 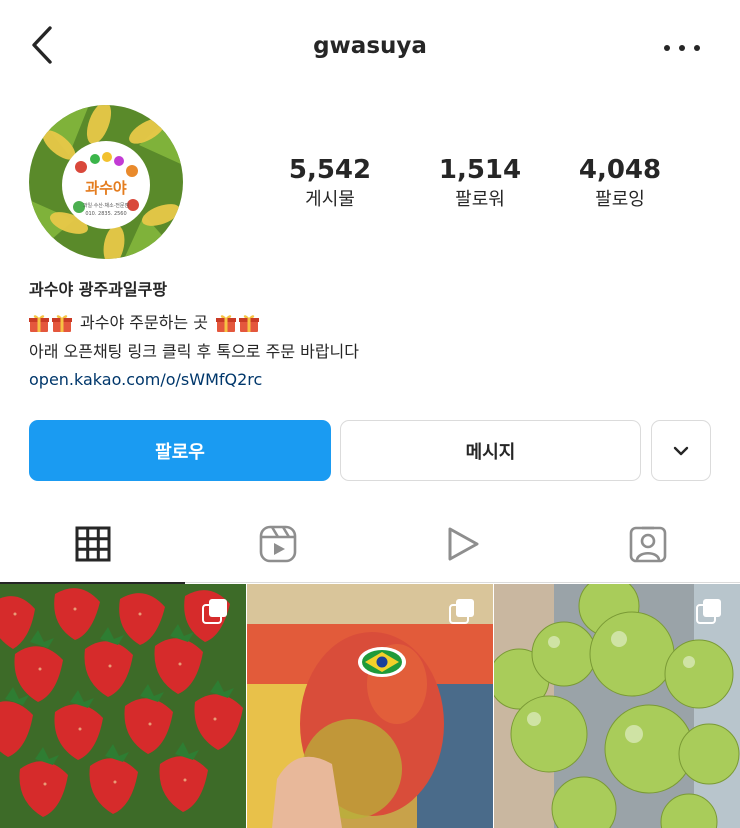 What do you see at coordinates (106, 188) in the screenshot?
I see `svg-text: 과수야` at bounding box center [106, 188].